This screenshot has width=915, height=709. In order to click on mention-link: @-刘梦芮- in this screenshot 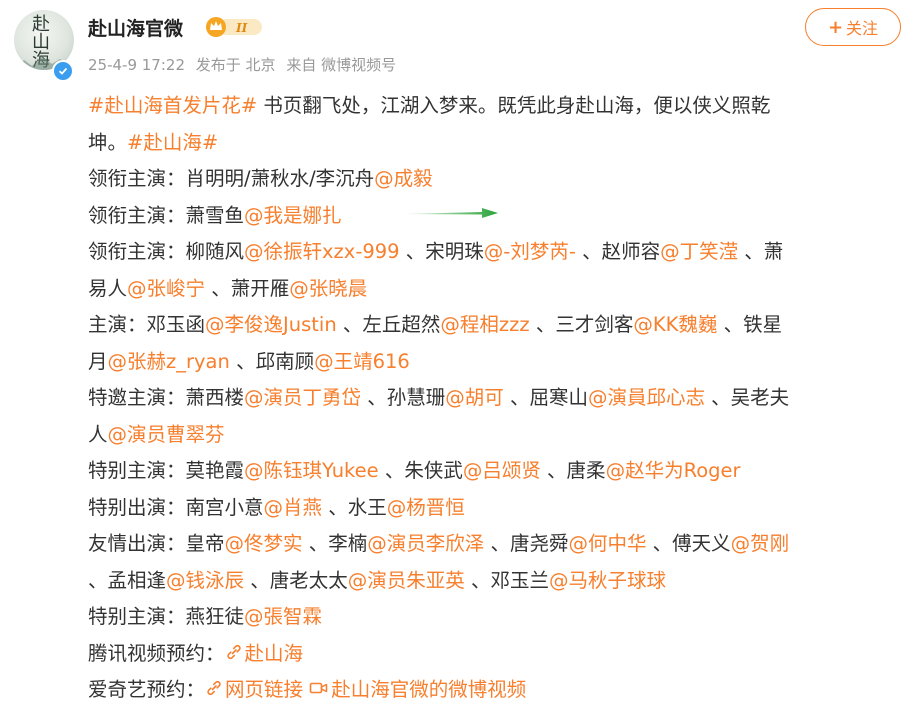, I will do `click(530, 251)`.